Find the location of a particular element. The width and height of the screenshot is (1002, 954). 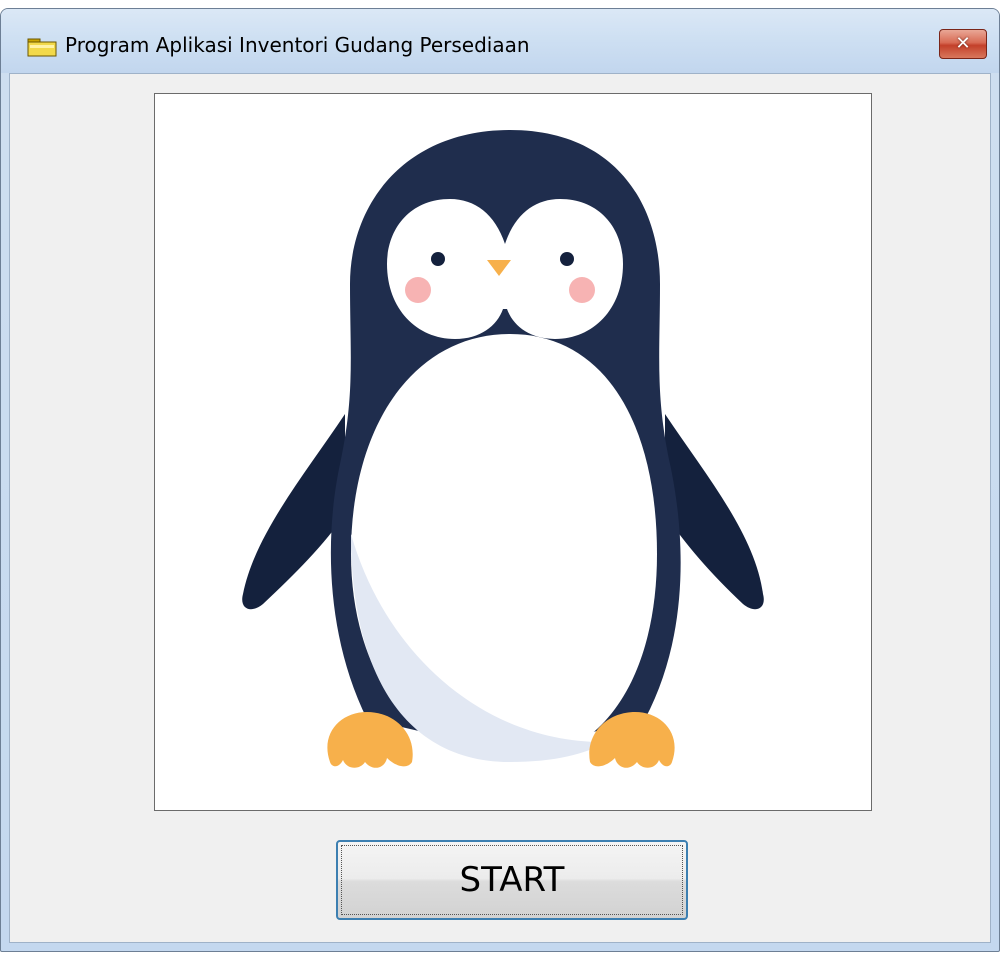

start-button-label: START is located at coordinates (512, 880).